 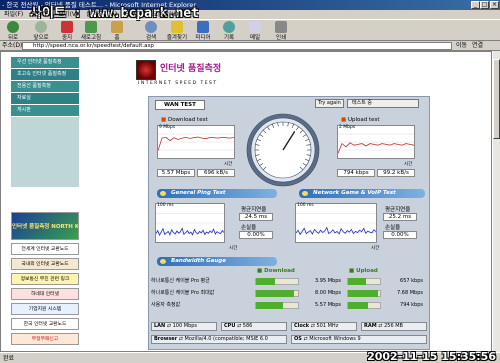 I want to click on gauge-row-label: 하나로통신 케이블 Pro 최대값, so click(x=183, y=293).